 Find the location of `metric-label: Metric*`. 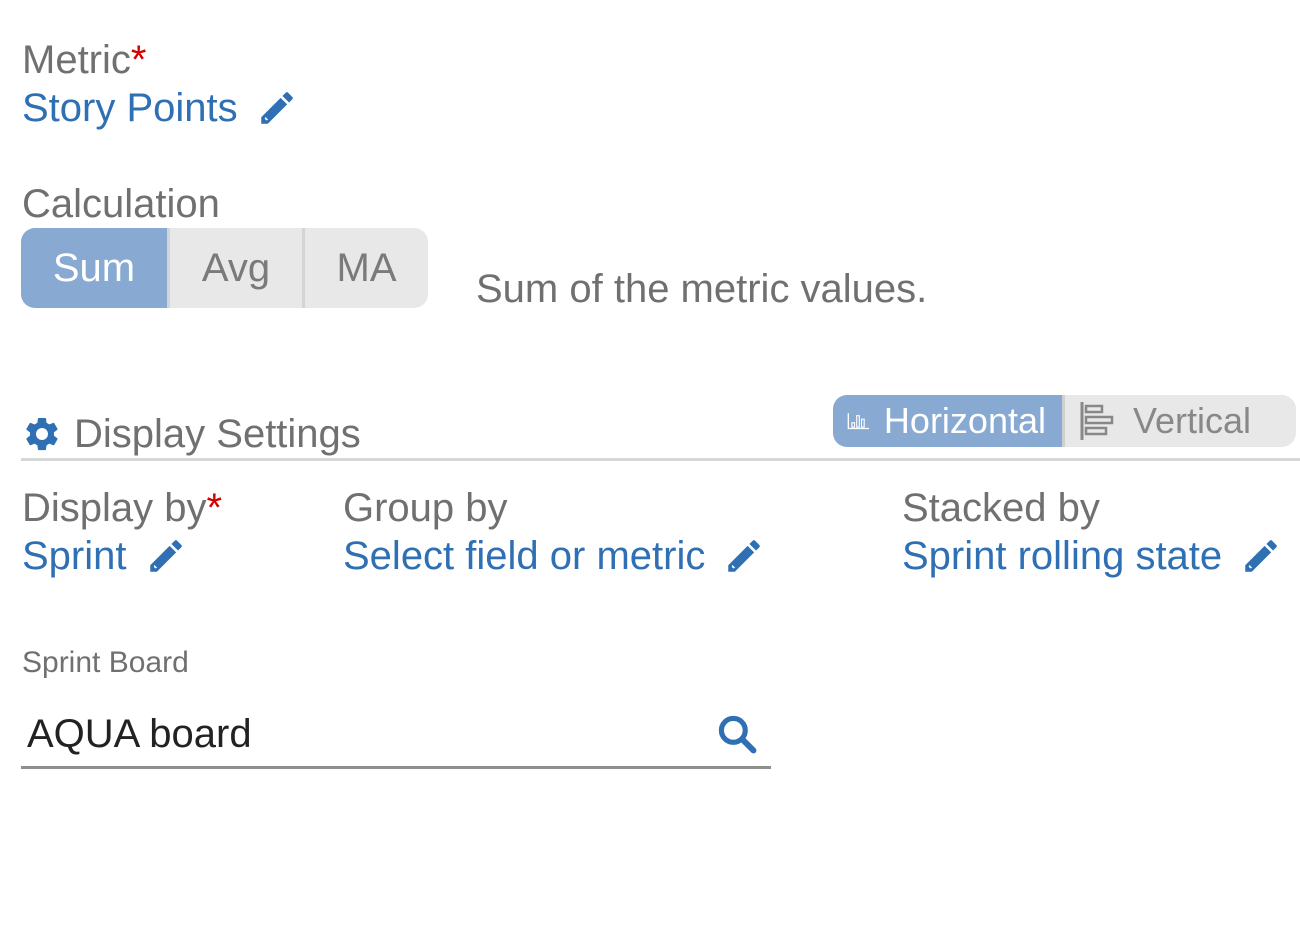

metric-label: Metric* is located at coordinates (84, 60).